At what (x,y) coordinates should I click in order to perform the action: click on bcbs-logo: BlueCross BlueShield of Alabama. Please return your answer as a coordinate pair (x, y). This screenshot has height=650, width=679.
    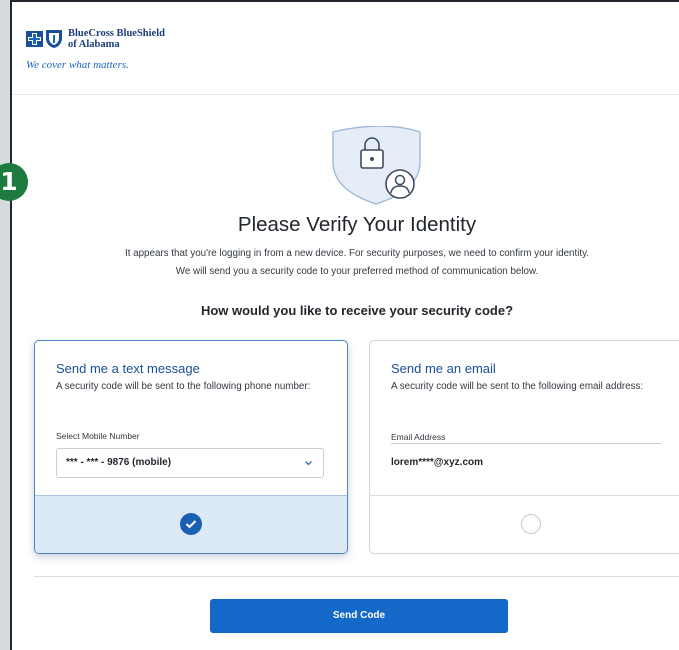
    Looking at the image, I should click on (95, 39).